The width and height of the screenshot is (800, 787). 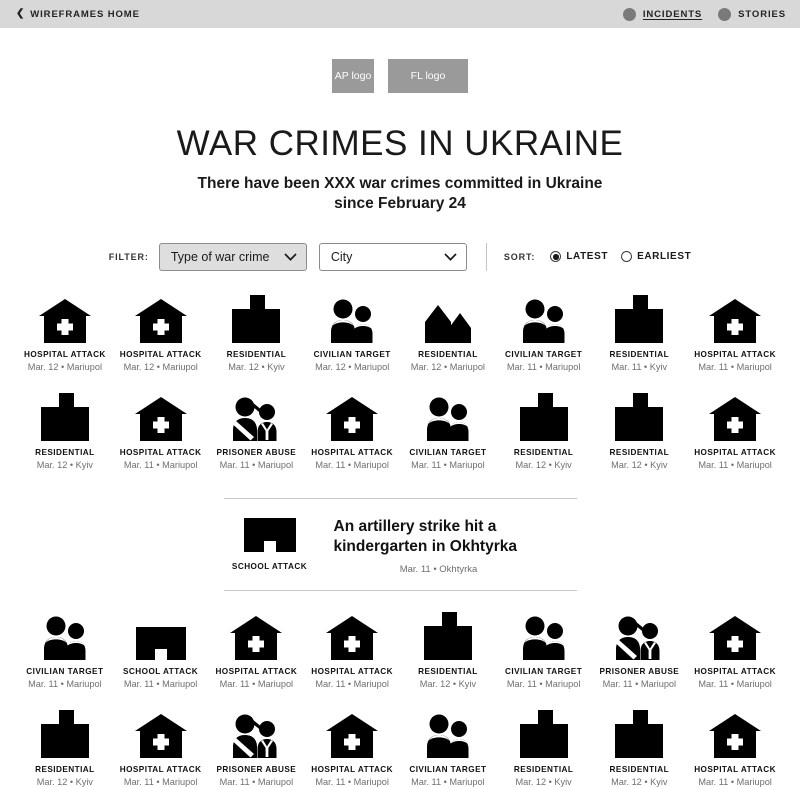 What do you see at coordinates (438, 570) in the screenshot?
I see `featured-story-meta: Mar. 11 • Okhtyrka` at bounding box center [438, 570].